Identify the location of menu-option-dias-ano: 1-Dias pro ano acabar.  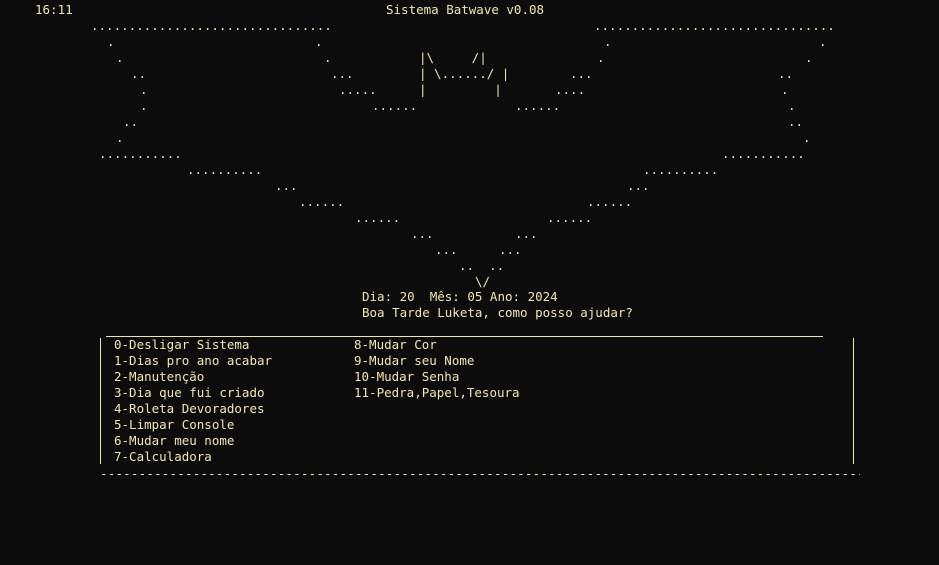
(193, 361).